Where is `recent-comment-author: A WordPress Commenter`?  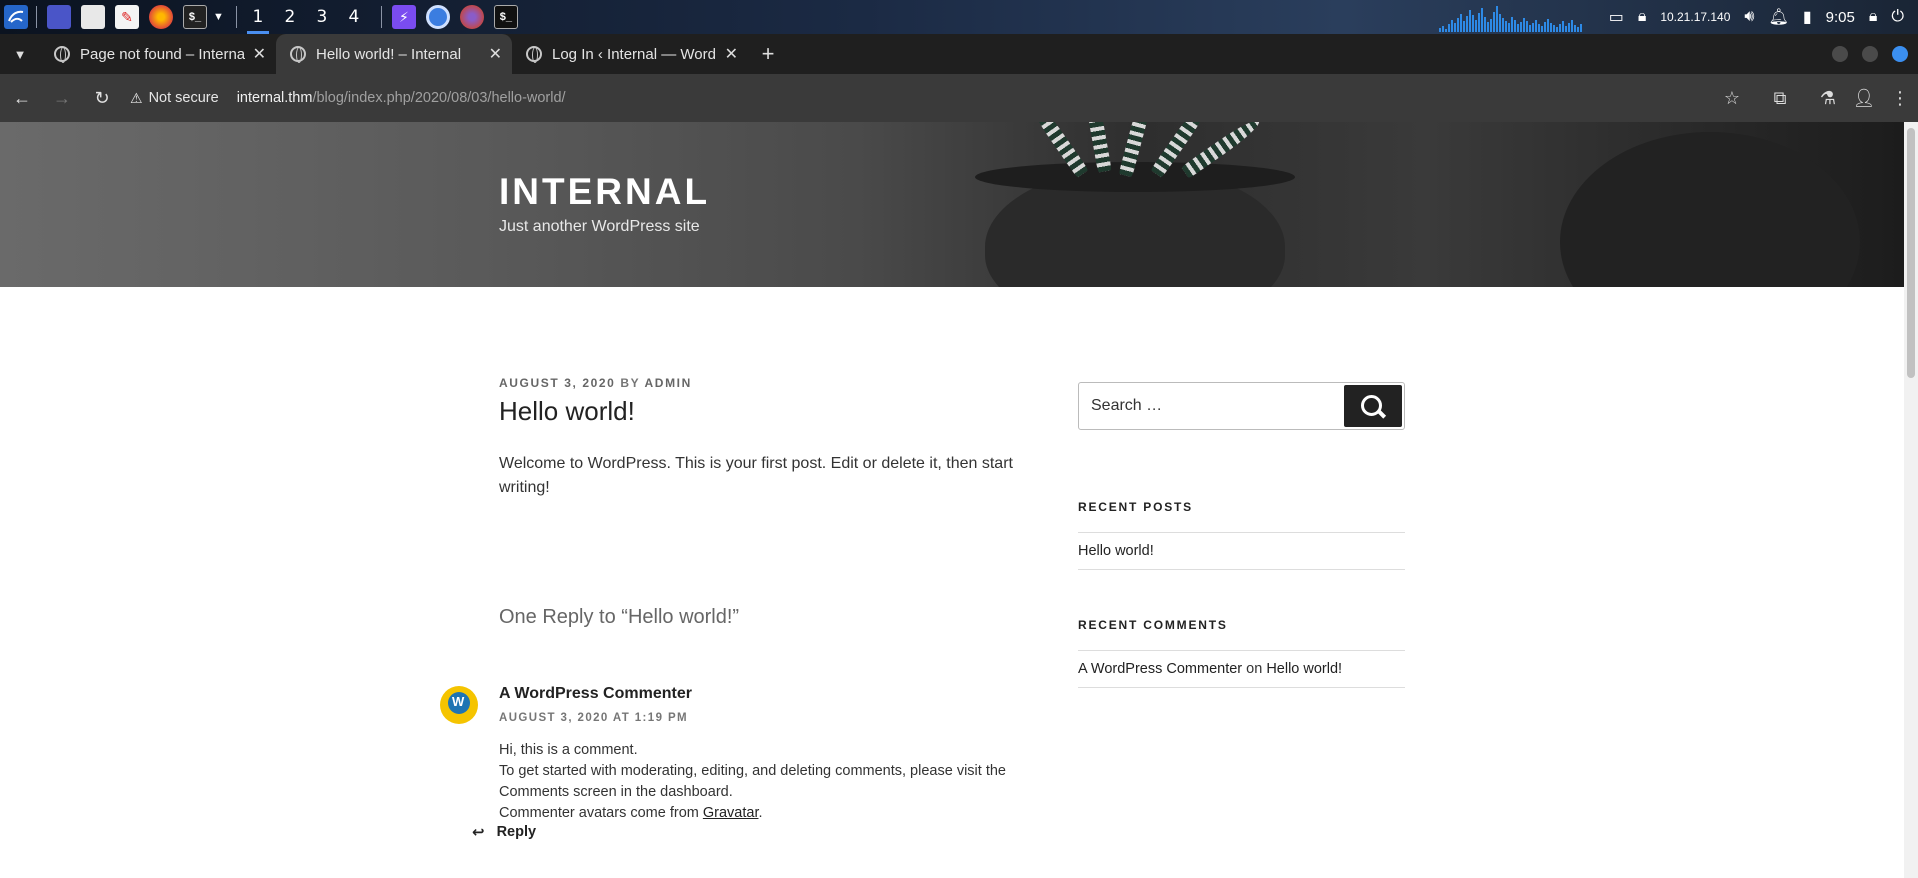
recent-comment-author: A WordPress Commenter is located at coordinates (1160, 669).